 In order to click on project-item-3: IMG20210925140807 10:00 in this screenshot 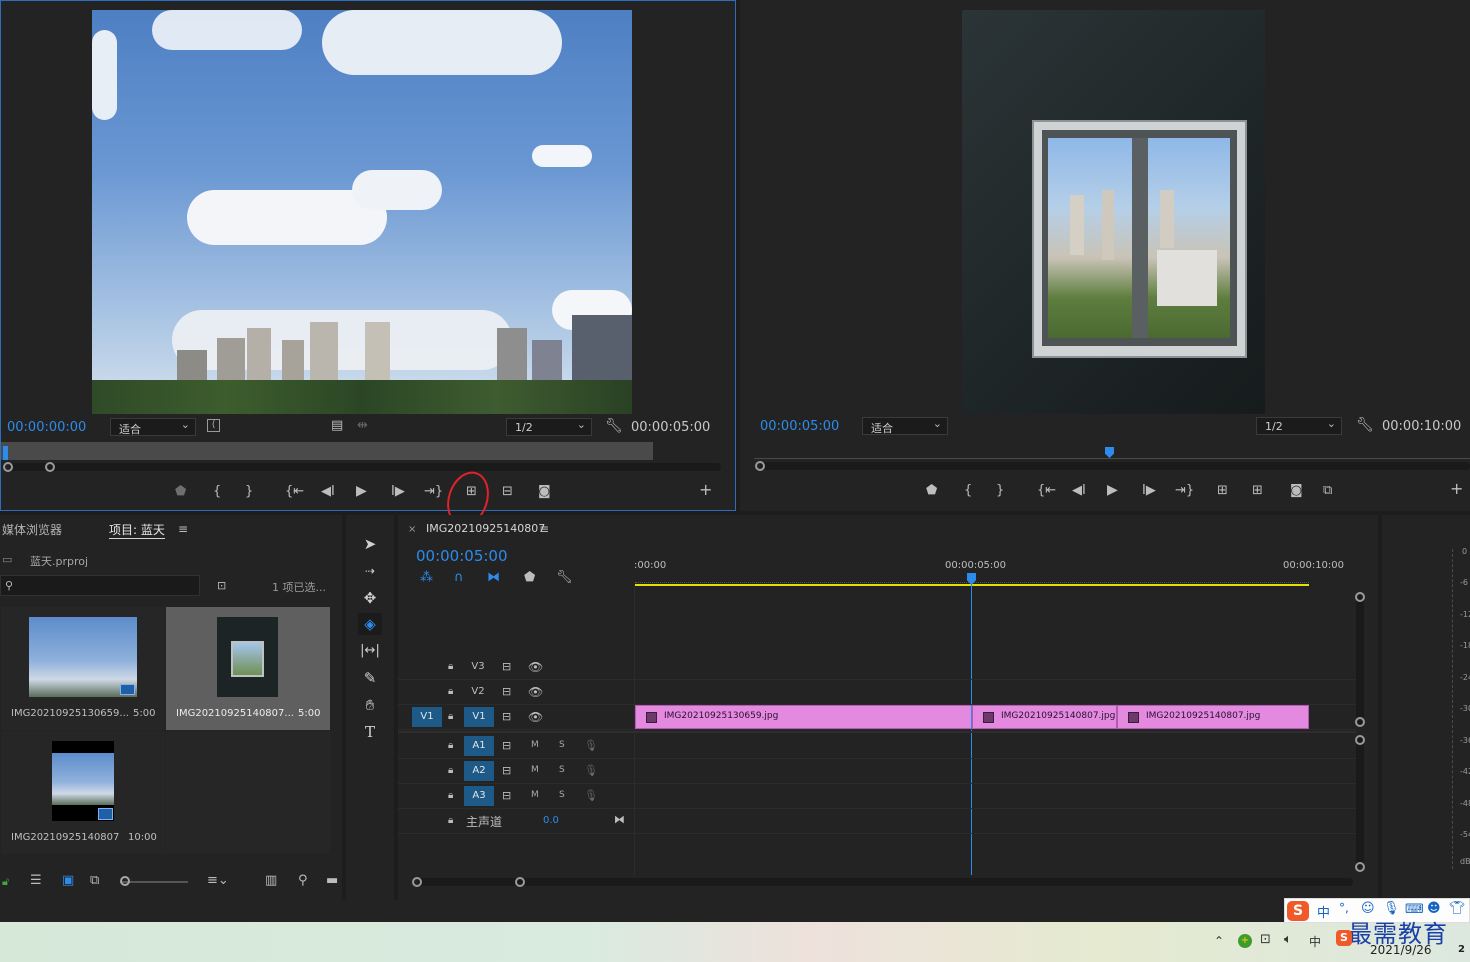, I will do `click(83, 792)`.